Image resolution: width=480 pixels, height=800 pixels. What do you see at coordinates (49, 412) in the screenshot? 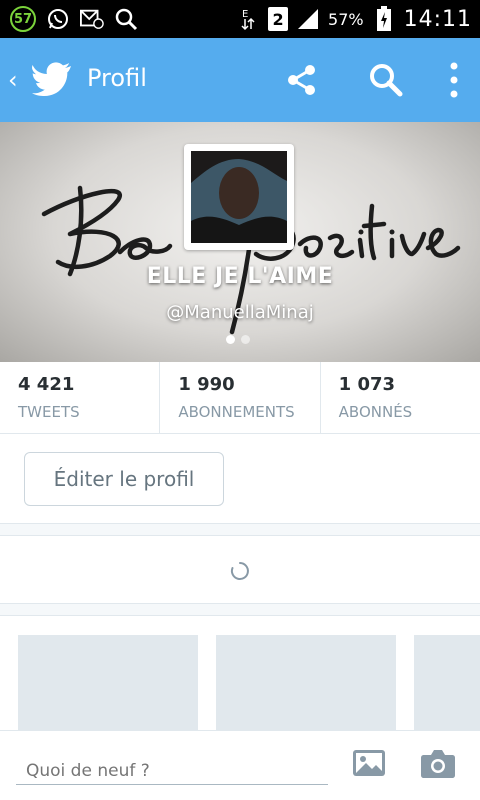
I see `stat-label: TWEETS` at bounding box center [49, 412].